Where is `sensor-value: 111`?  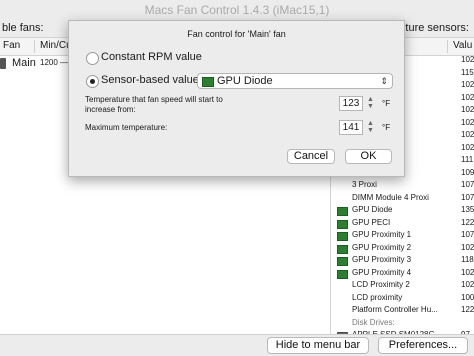 sensor-value: 111 is located at coordinates (467, 159).